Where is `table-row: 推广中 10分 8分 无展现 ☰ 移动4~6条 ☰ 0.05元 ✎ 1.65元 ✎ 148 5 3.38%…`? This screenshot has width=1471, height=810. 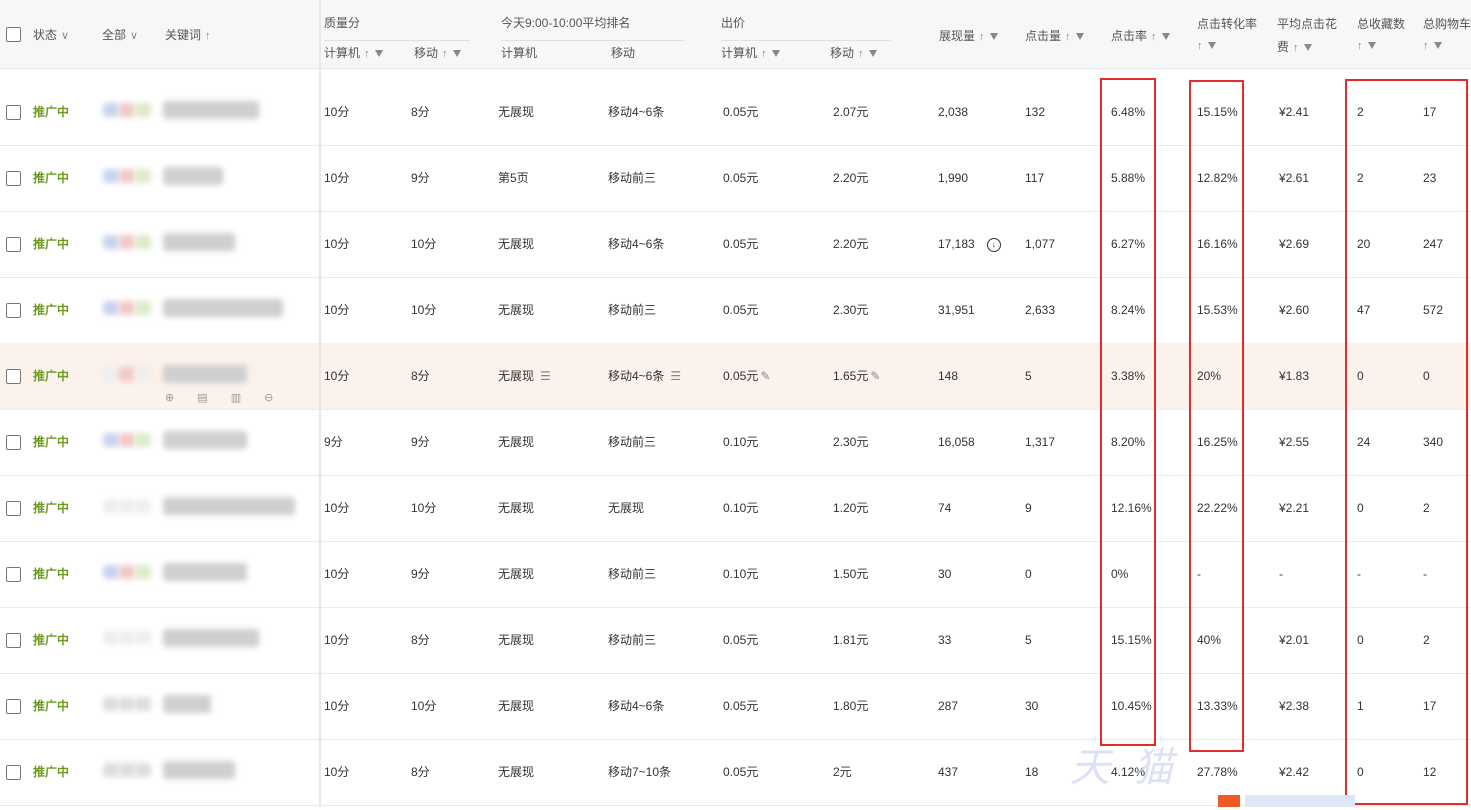
table-row: 推广中 10分 8分 无展现 ☰ 移动4~6条 ☰ 0.05元 ✎ 1.65元 ✎ 148 5 3.38%… is located at coordinates (735, 376).